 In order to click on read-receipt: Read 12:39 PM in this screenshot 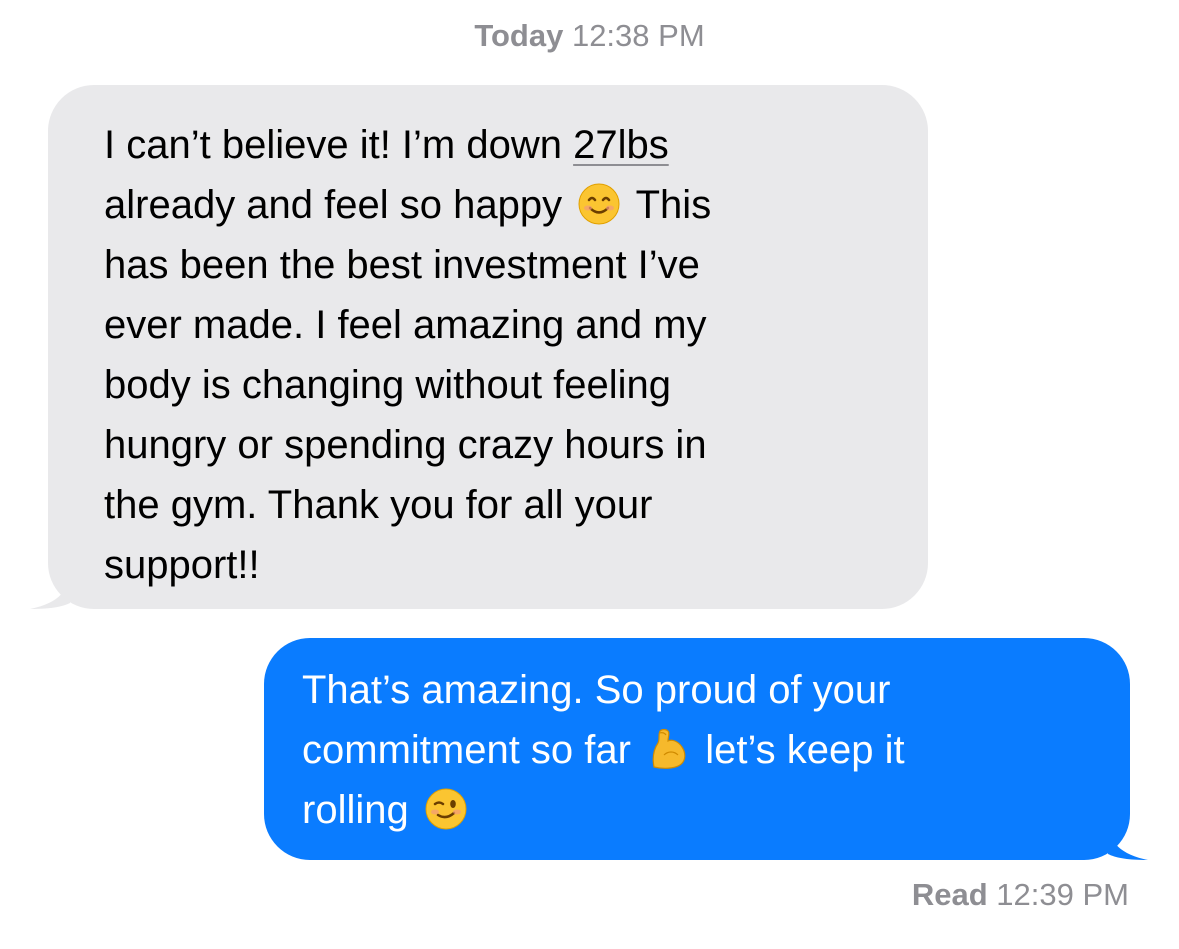, I will do `click(1020, 895)`.